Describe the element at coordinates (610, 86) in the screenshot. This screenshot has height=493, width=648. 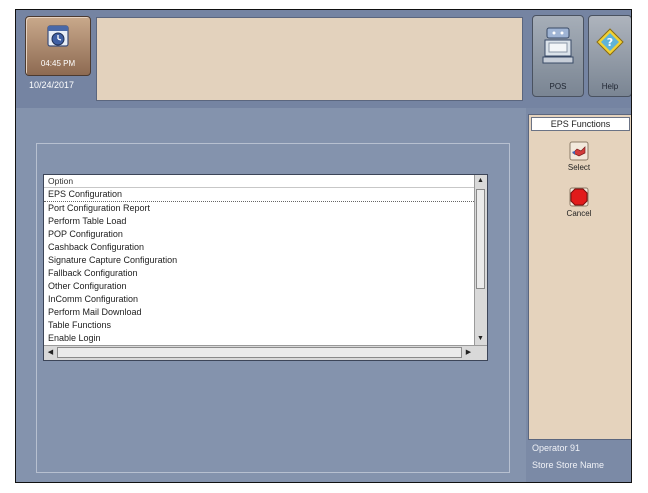
I see `help-button-label: Help` at that location.